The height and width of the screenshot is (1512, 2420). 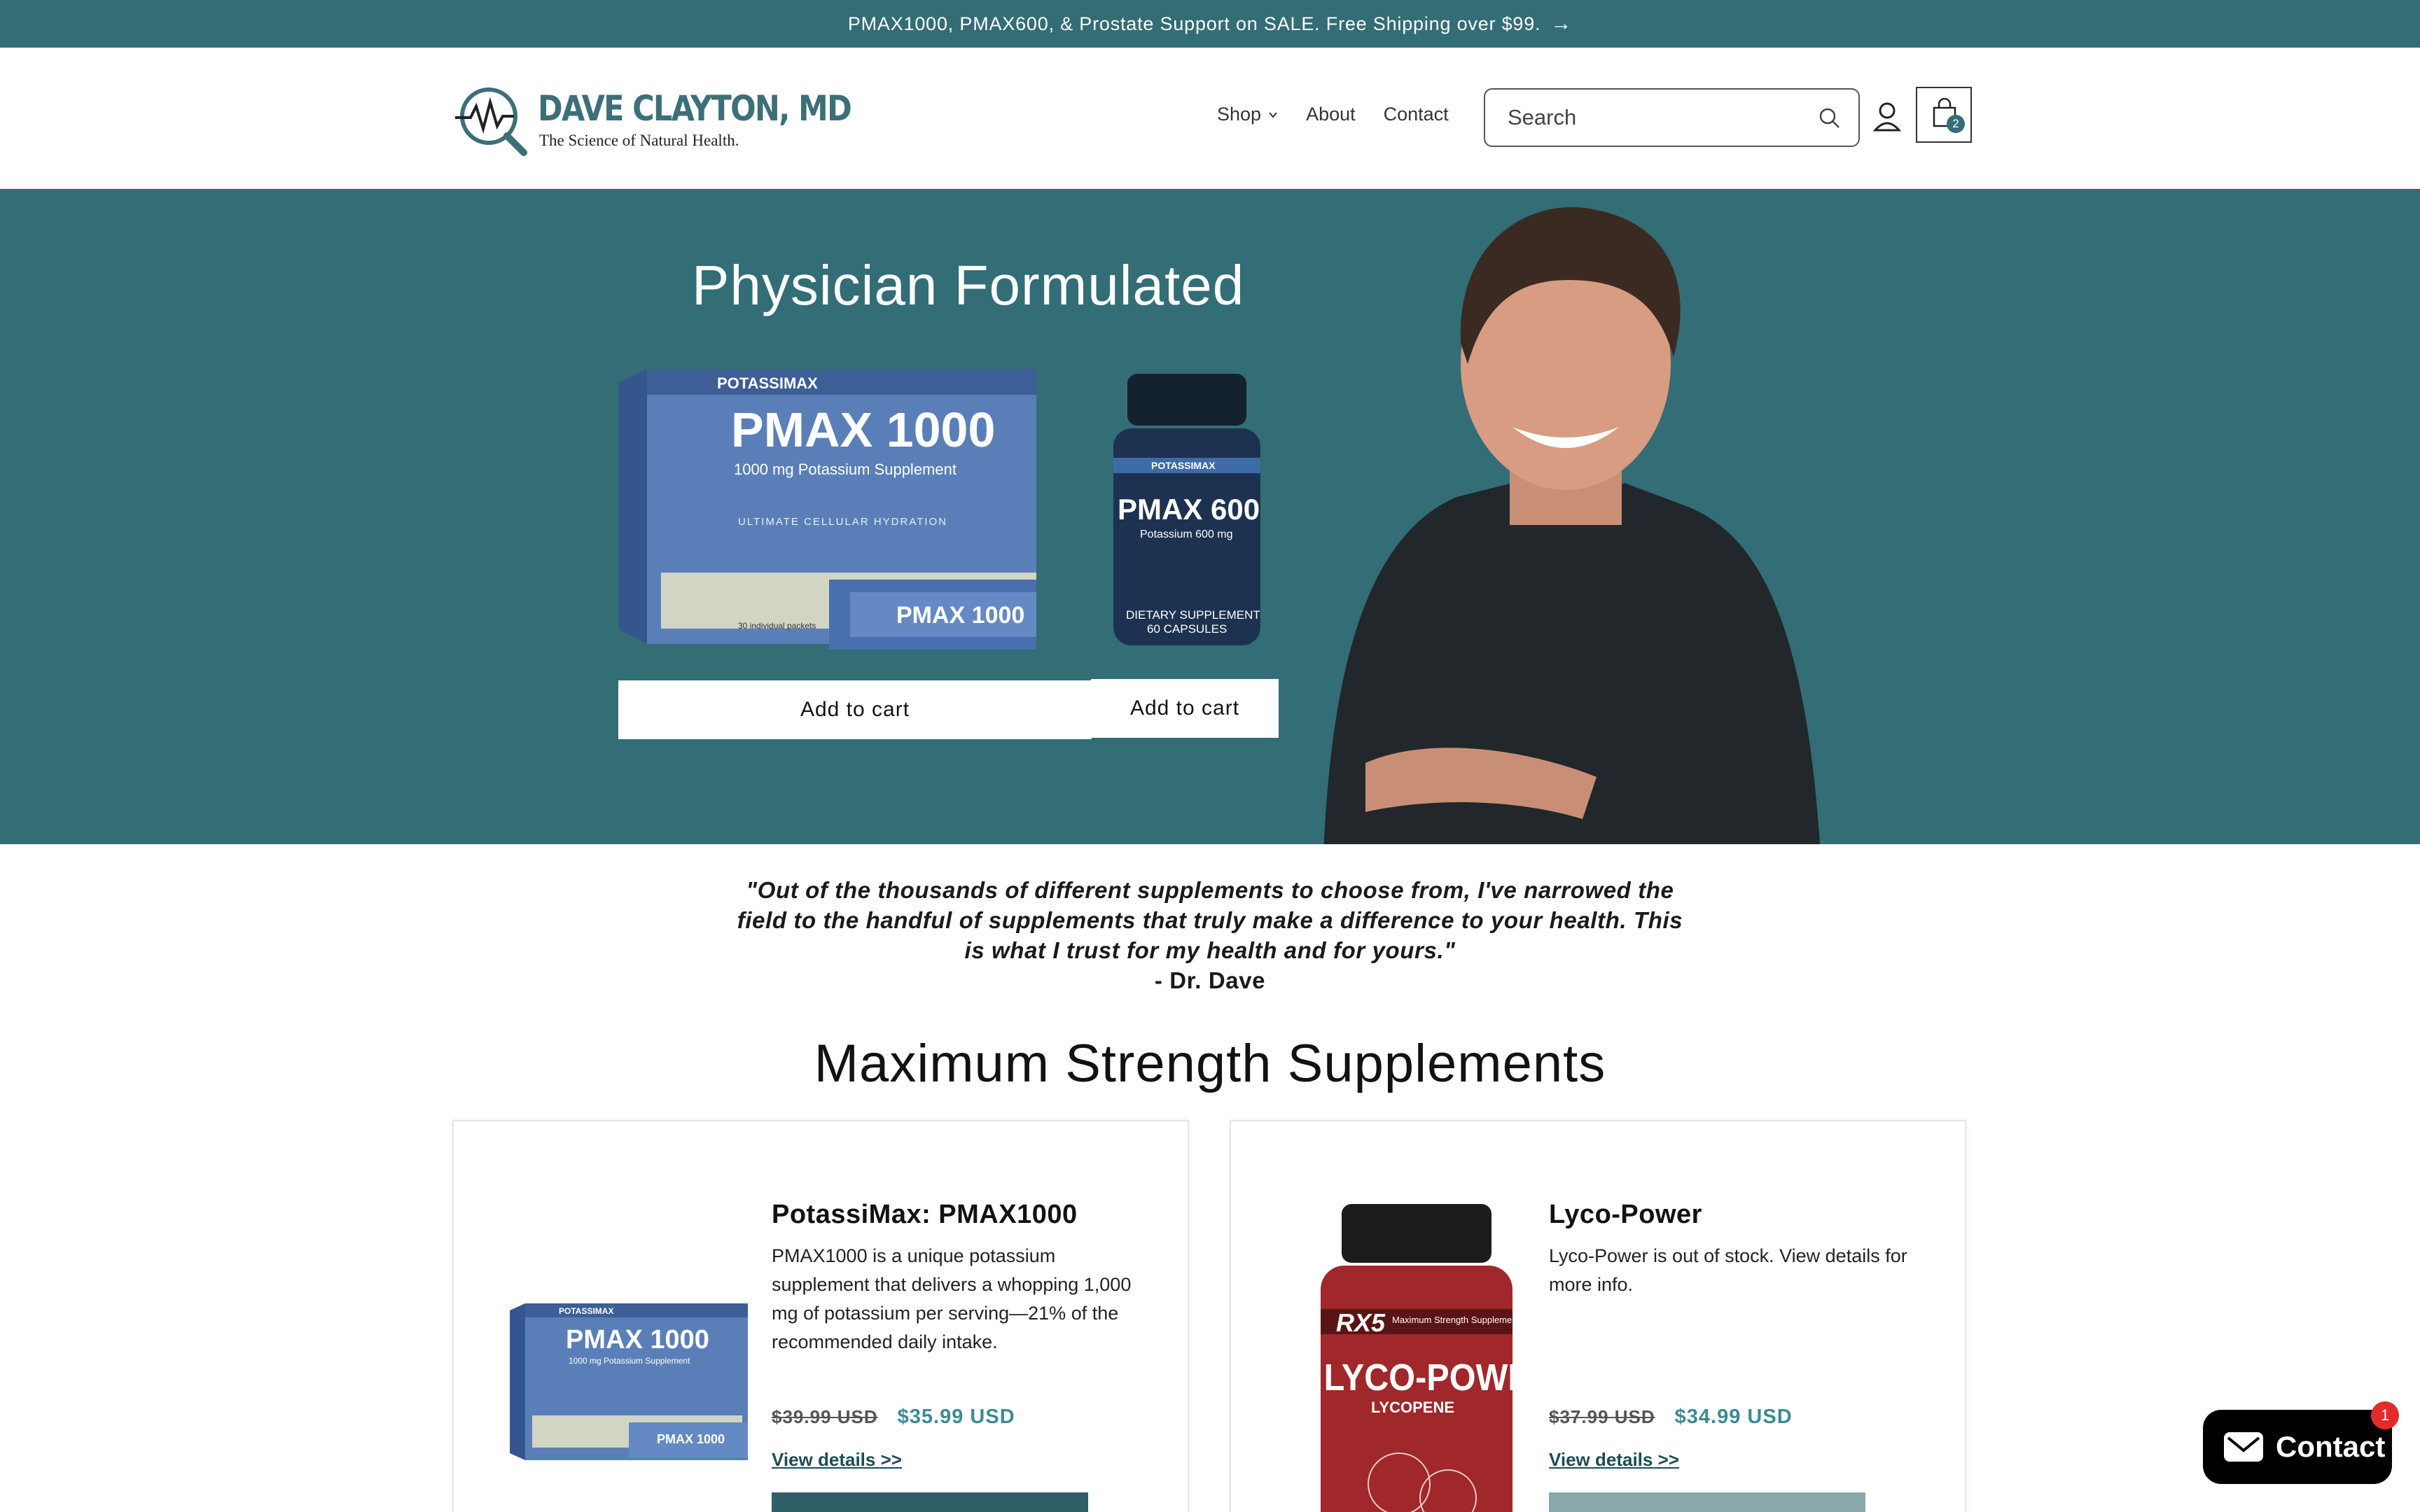 I want to click on box-brand: POTASSIMAX, so click(x=767, y=383).